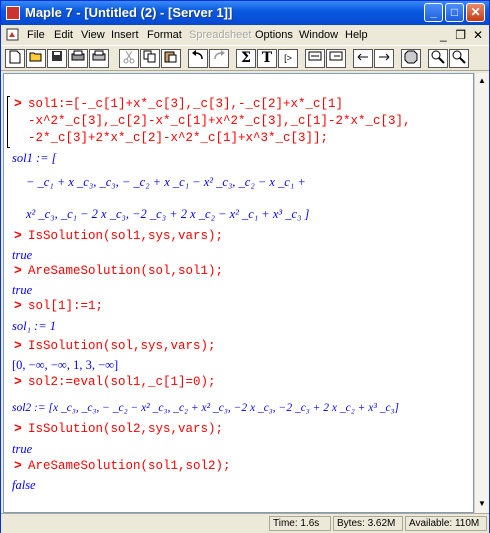  What do you see at coordinates (220, 35) in the screenshot?
I see `menu-spreadsheet: Spreadsheet` at bounding box center [220, 35].